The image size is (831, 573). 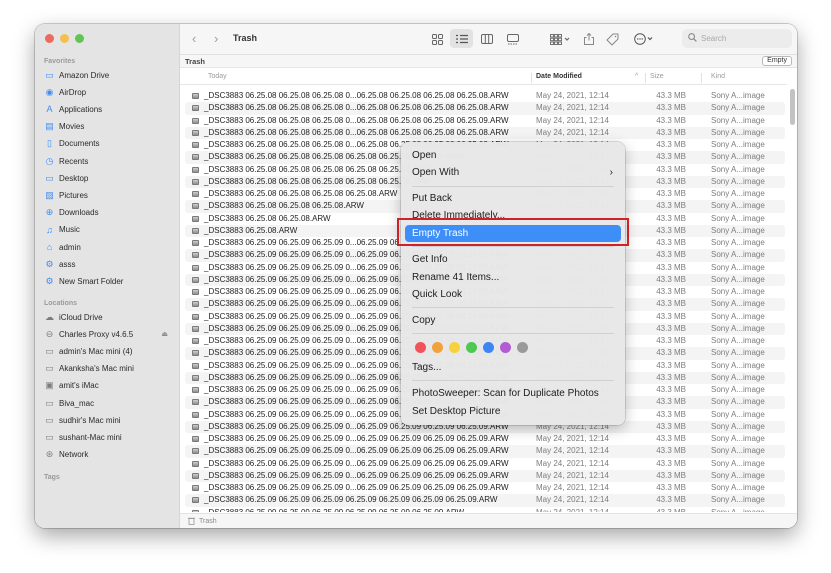 What do you see at coordinates (49, 402) in the screenshot?
I see `mac-mini-icon: ▭` at bounding box center [49, 402].